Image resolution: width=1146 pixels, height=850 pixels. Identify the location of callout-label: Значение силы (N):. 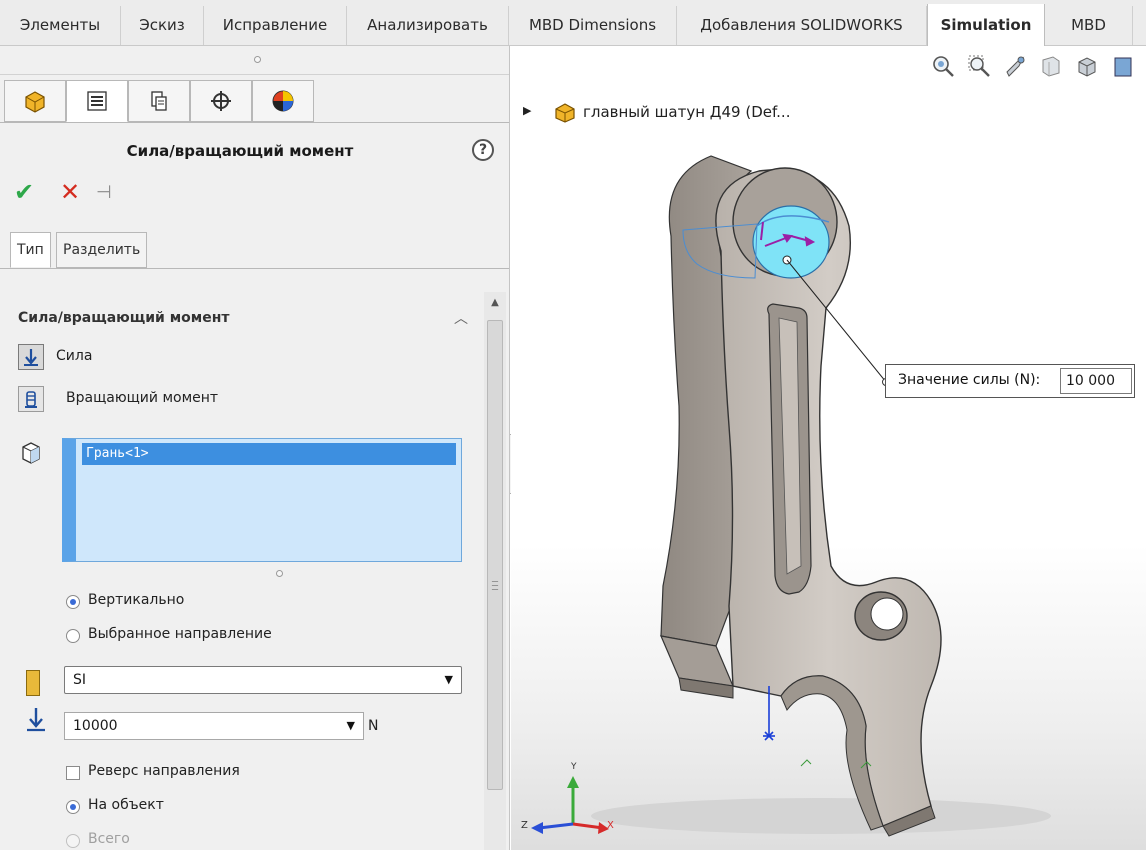
(969, 380).